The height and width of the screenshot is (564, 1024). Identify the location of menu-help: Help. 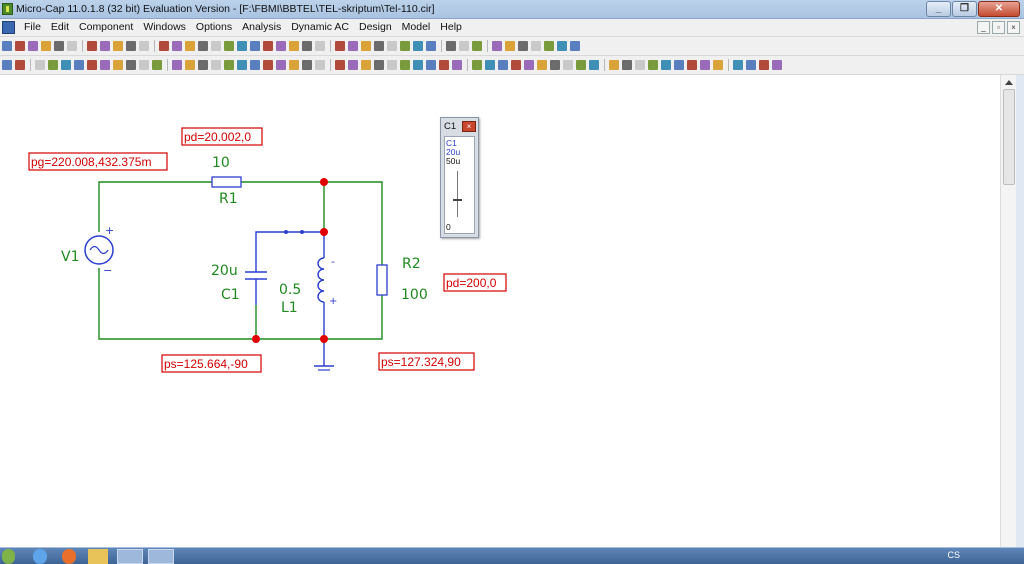
(451, 27).